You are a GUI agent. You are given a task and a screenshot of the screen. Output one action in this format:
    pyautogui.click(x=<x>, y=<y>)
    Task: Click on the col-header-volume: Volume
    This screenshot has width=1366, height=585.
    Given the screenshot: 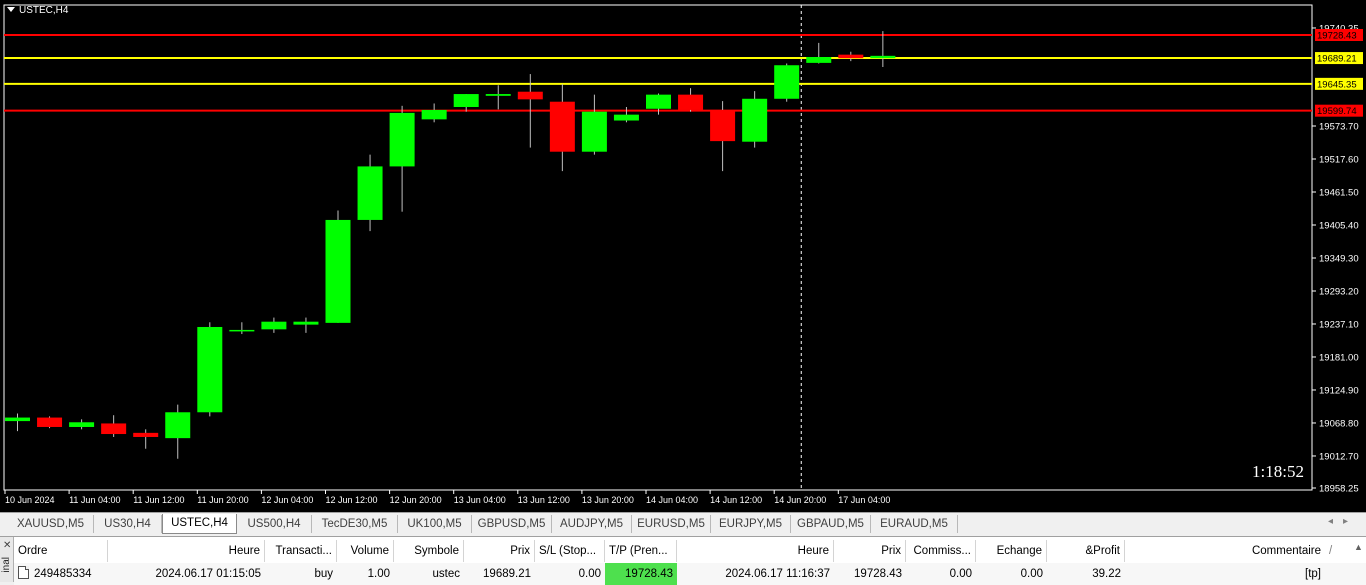 What is the action you would take?
    pyautogui.click(x=365, y=551)
    